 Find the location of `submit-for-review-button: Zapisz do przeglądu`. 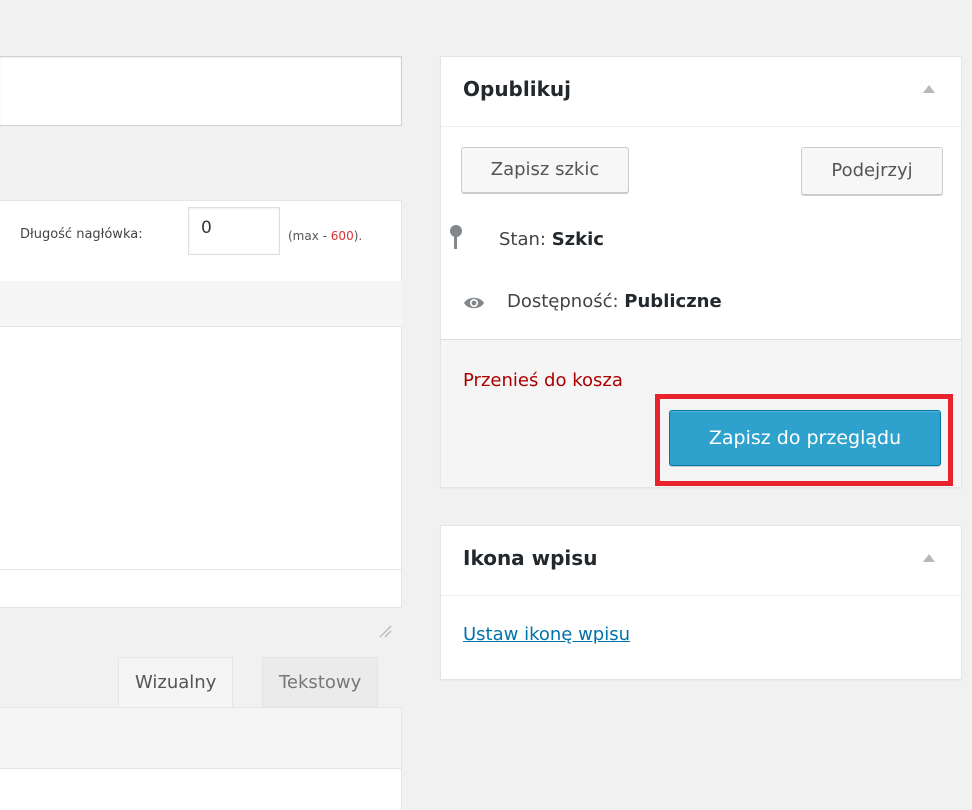

submit-for-review-button: Zapisz do przeglądu is located at coordinates (805, 438).